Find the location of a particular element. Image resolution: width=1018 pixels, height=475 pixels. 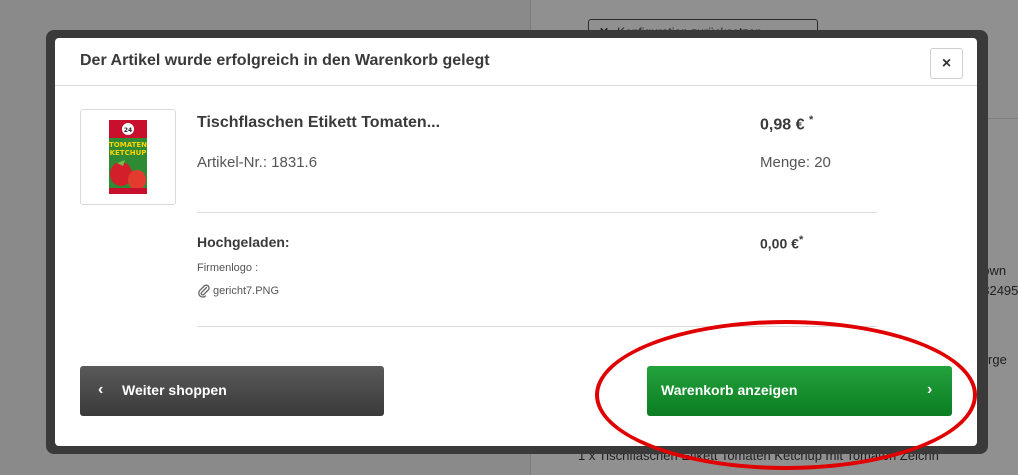

article-number: Artikel-Nr.: 1831.6 is located at coordinates (257, 162).